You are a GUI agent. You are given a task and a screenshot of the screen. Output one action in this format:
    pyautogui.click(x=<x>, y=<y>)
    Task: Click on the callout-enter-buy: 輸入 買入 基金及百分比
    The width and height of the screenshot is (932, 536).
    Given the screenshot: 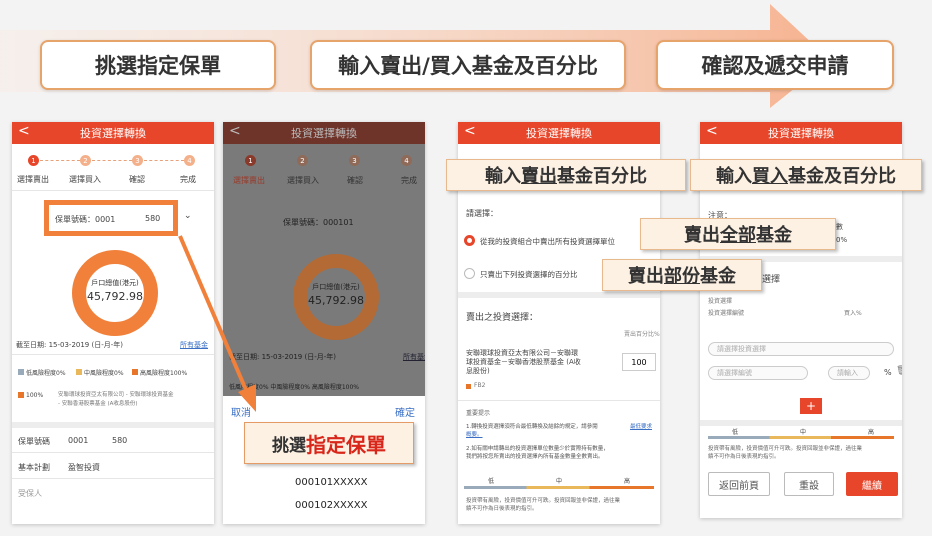 What is the action you would take?
    pyautogui.click(x=806, y=175)
    